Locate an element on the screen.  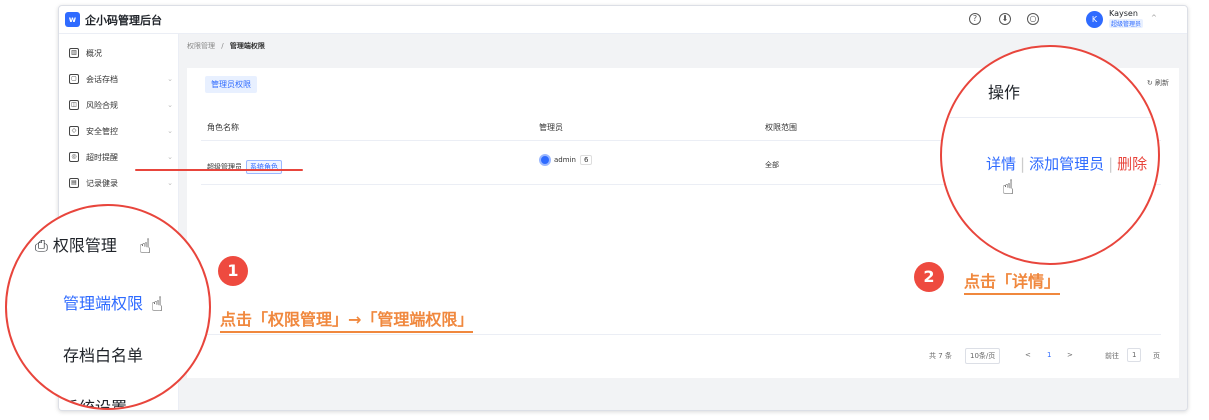
system-role-tag: 系统角色 is located at coordinates (264, 167).